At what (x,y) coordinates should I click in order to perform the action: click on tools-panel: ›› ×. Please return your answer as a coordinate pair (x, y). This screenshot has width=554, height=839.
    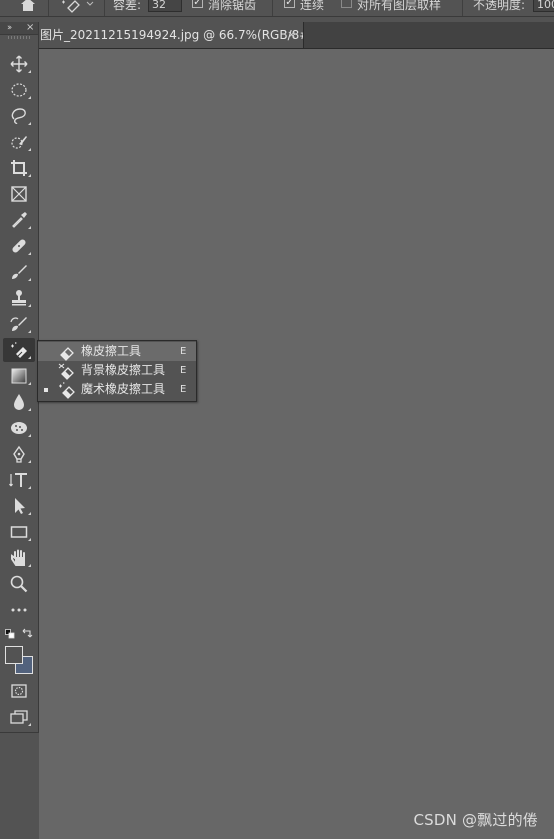
    Looking at the image, I should click on (19, 377).